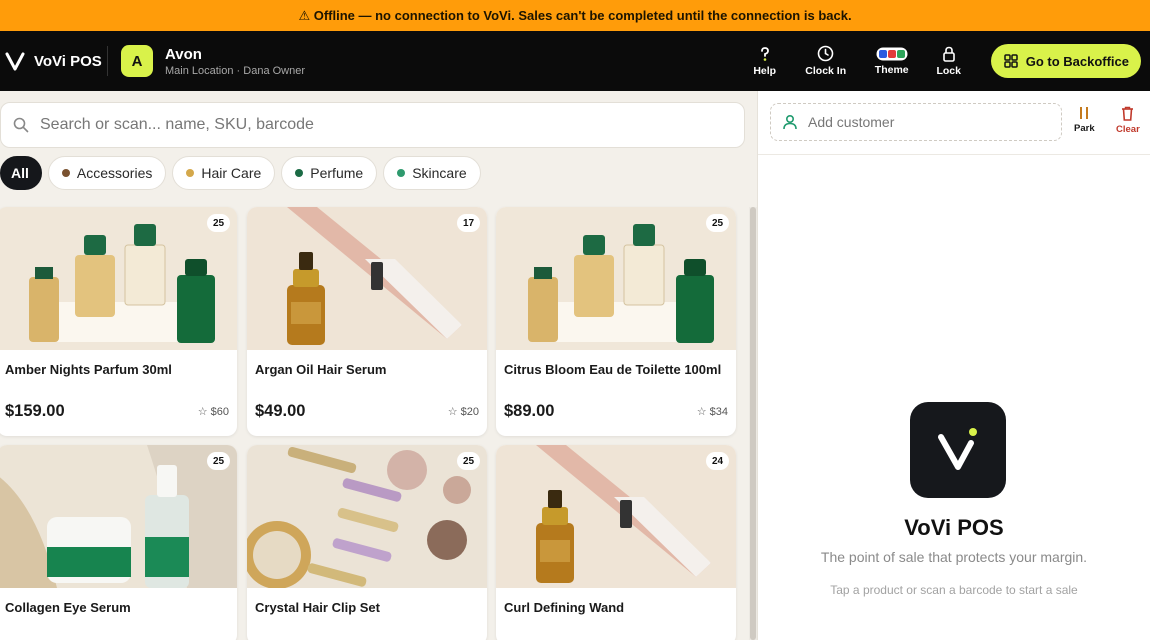  I want to click on brand: VoVi POS, so click(53, 61).